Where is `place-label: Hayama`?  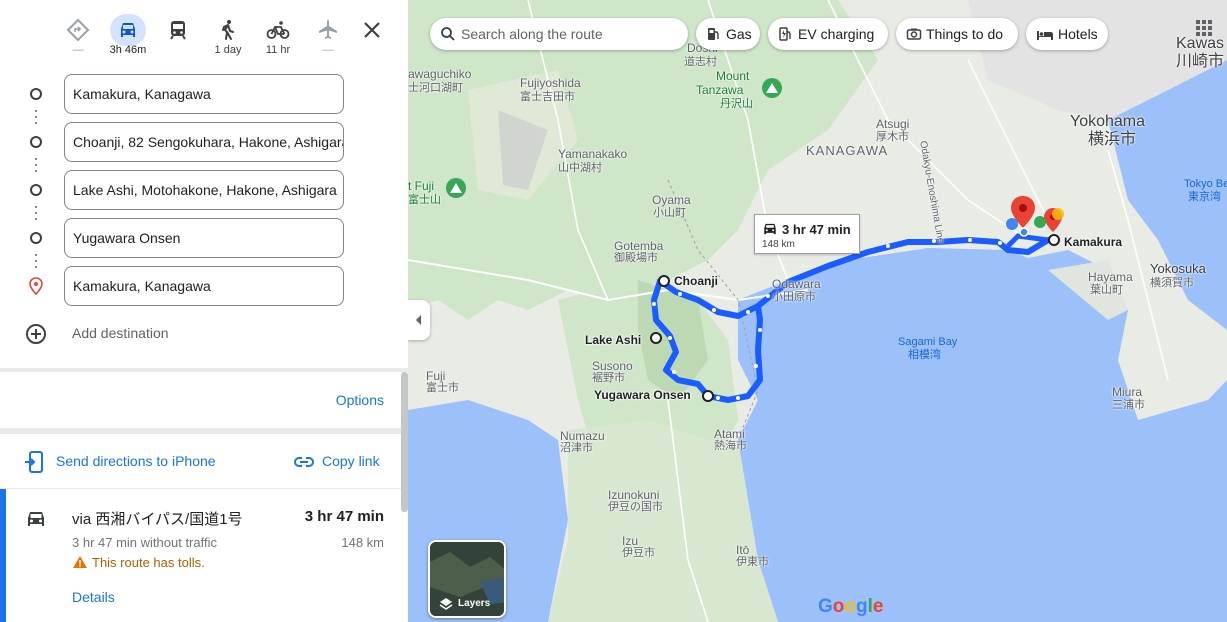 place-label: Hayama is located at coordinates (1110, 277).